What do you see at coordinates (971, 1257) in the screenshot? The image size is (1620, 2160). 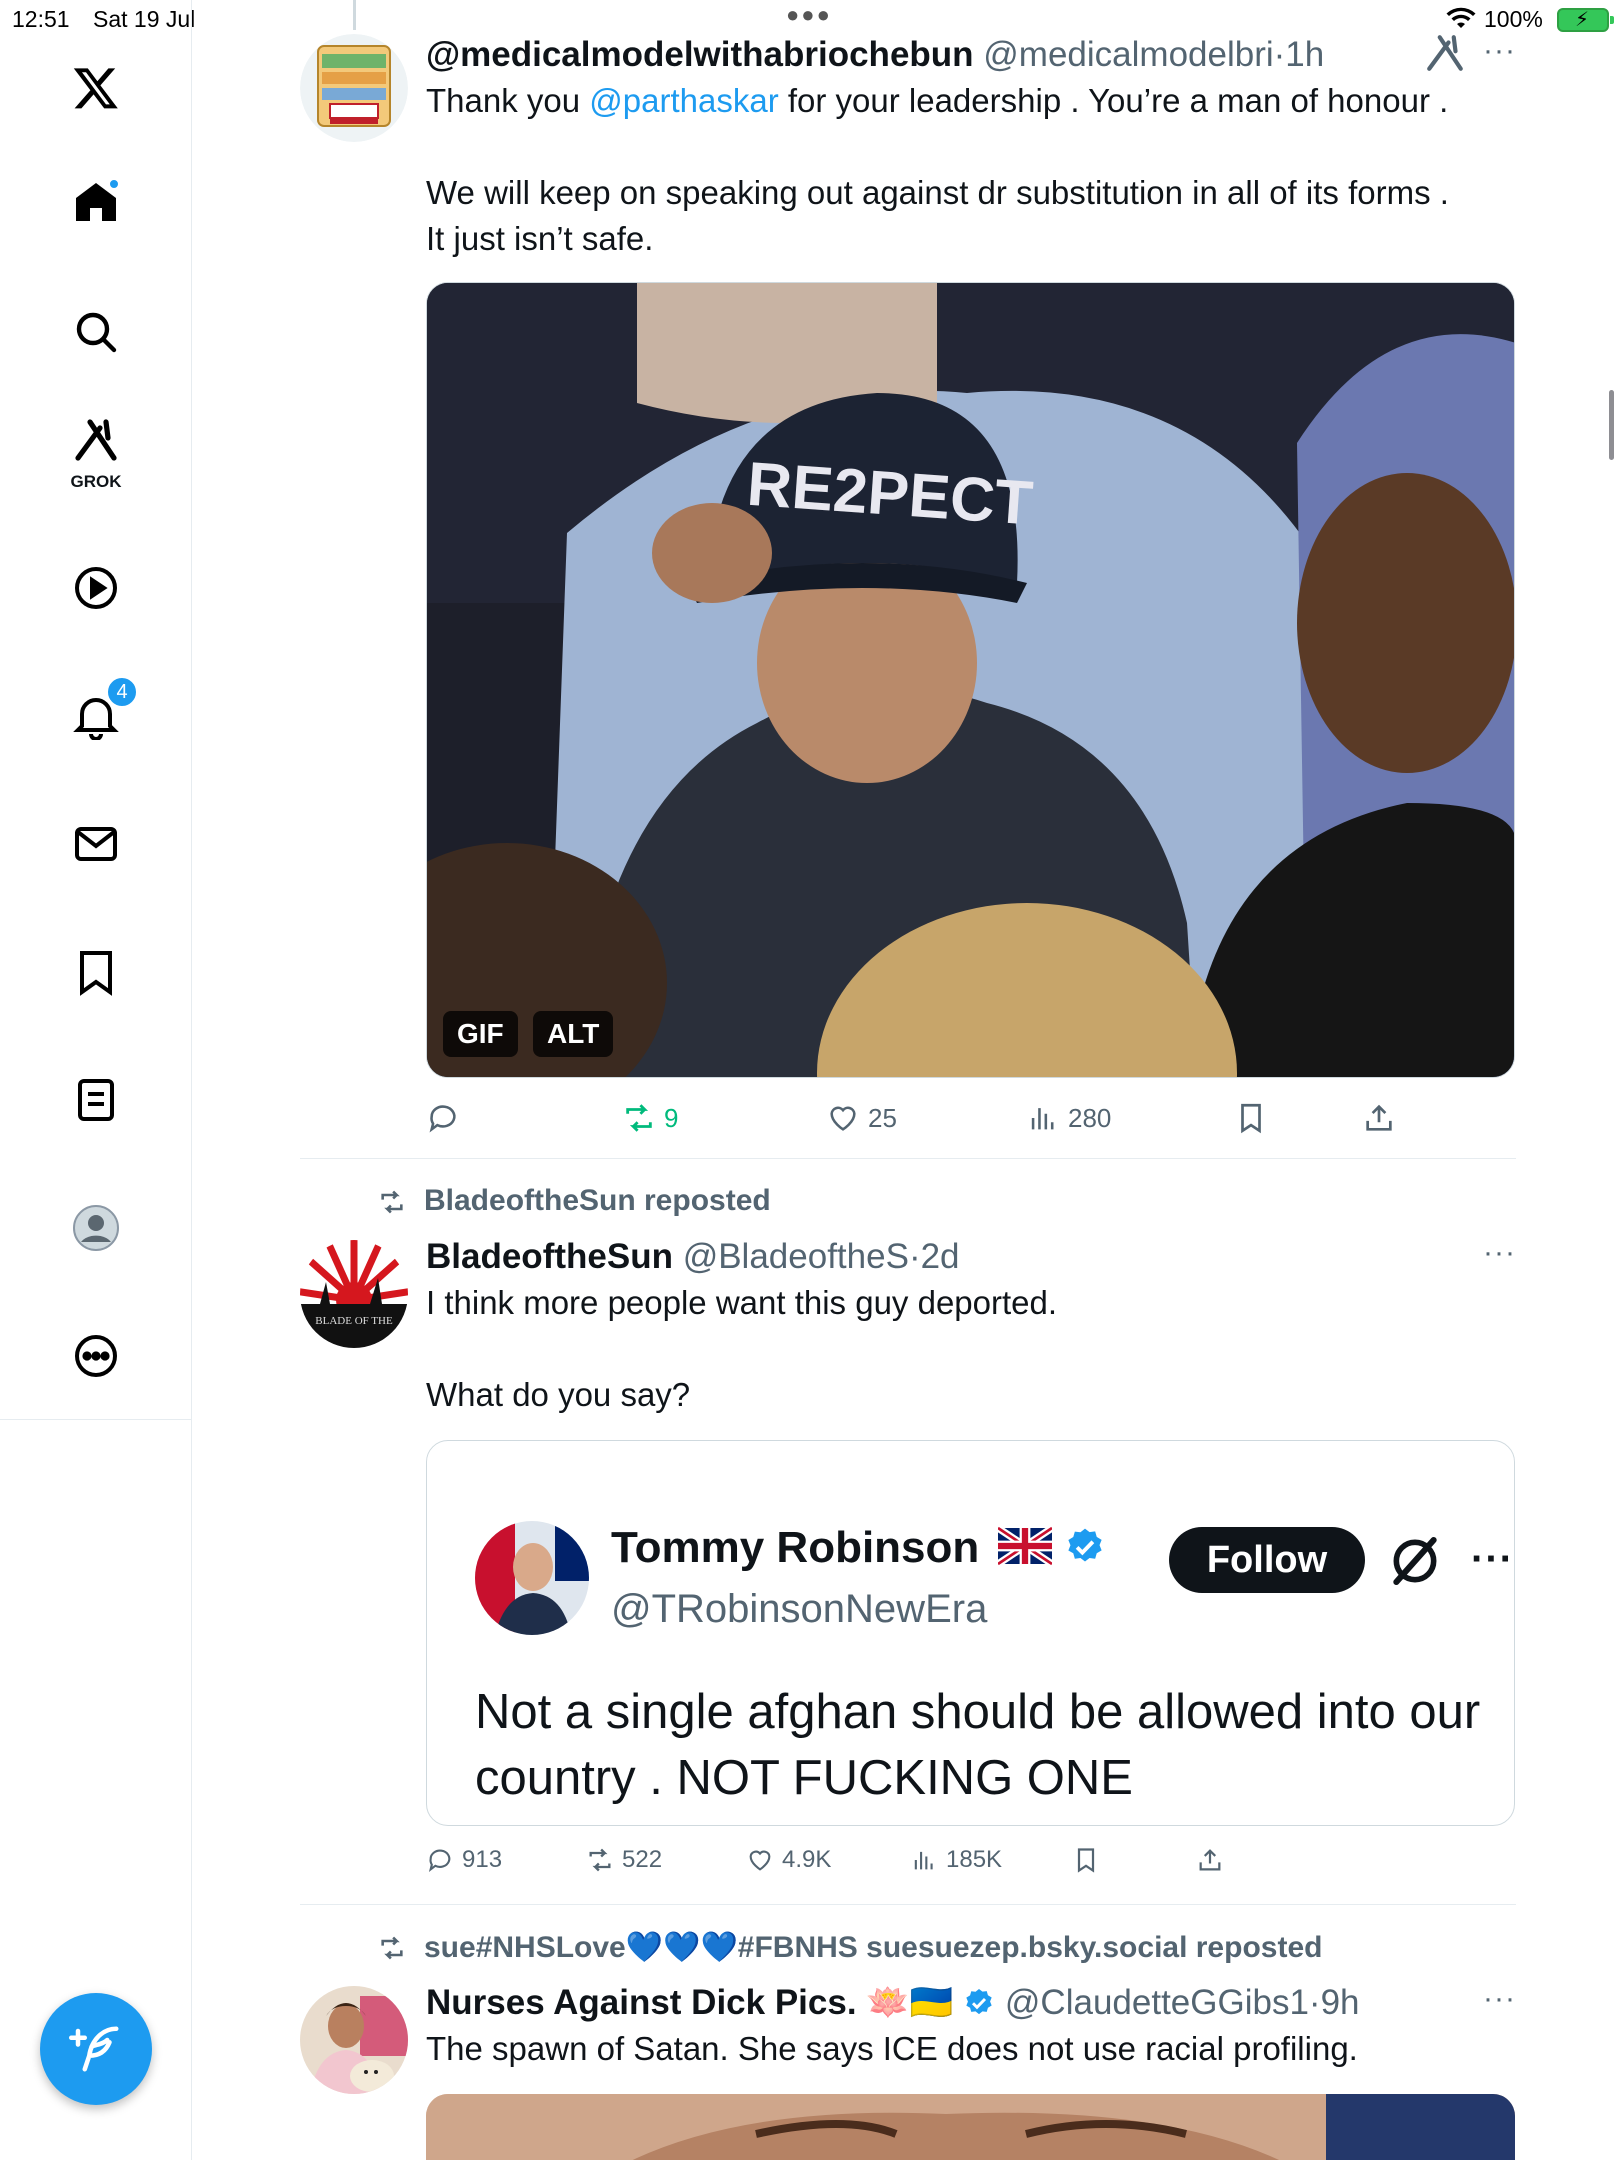 I see `tweet-header: BladeoftheSun @BladeoftheS·2d` at bounding box center [971, 1257].